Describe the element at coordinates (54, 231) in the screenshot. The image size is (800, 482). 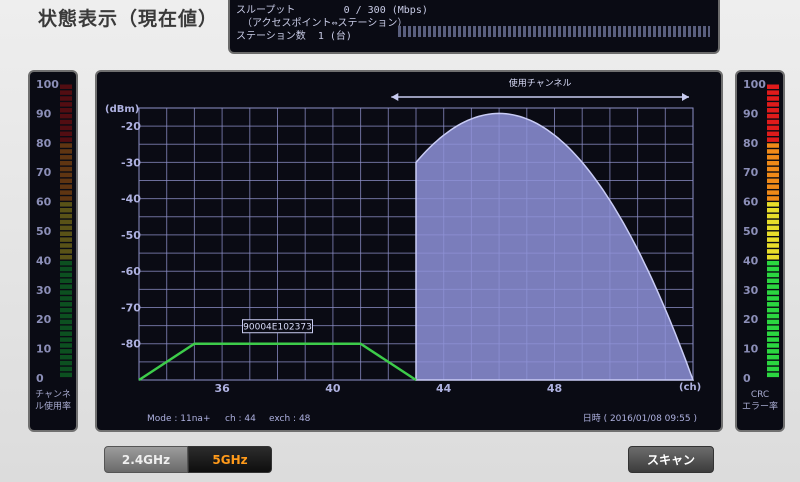
I see `channel-usage-scale: 1009080706050403020100` at that location.